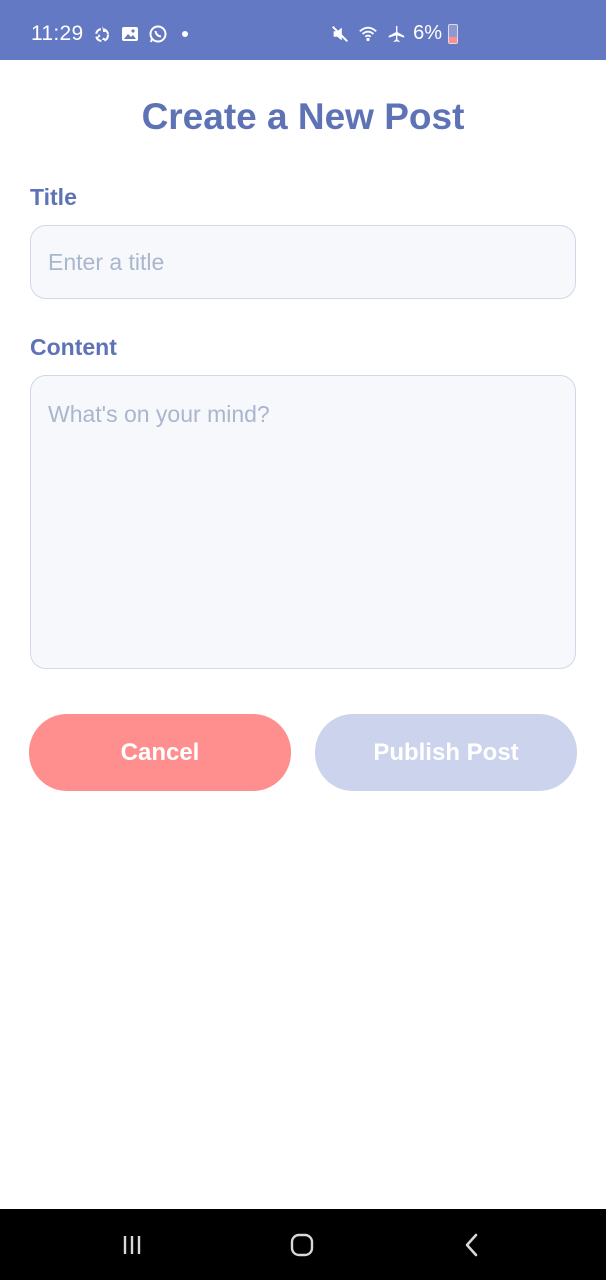  I want to click on title-label: Title, so click(53, 197).